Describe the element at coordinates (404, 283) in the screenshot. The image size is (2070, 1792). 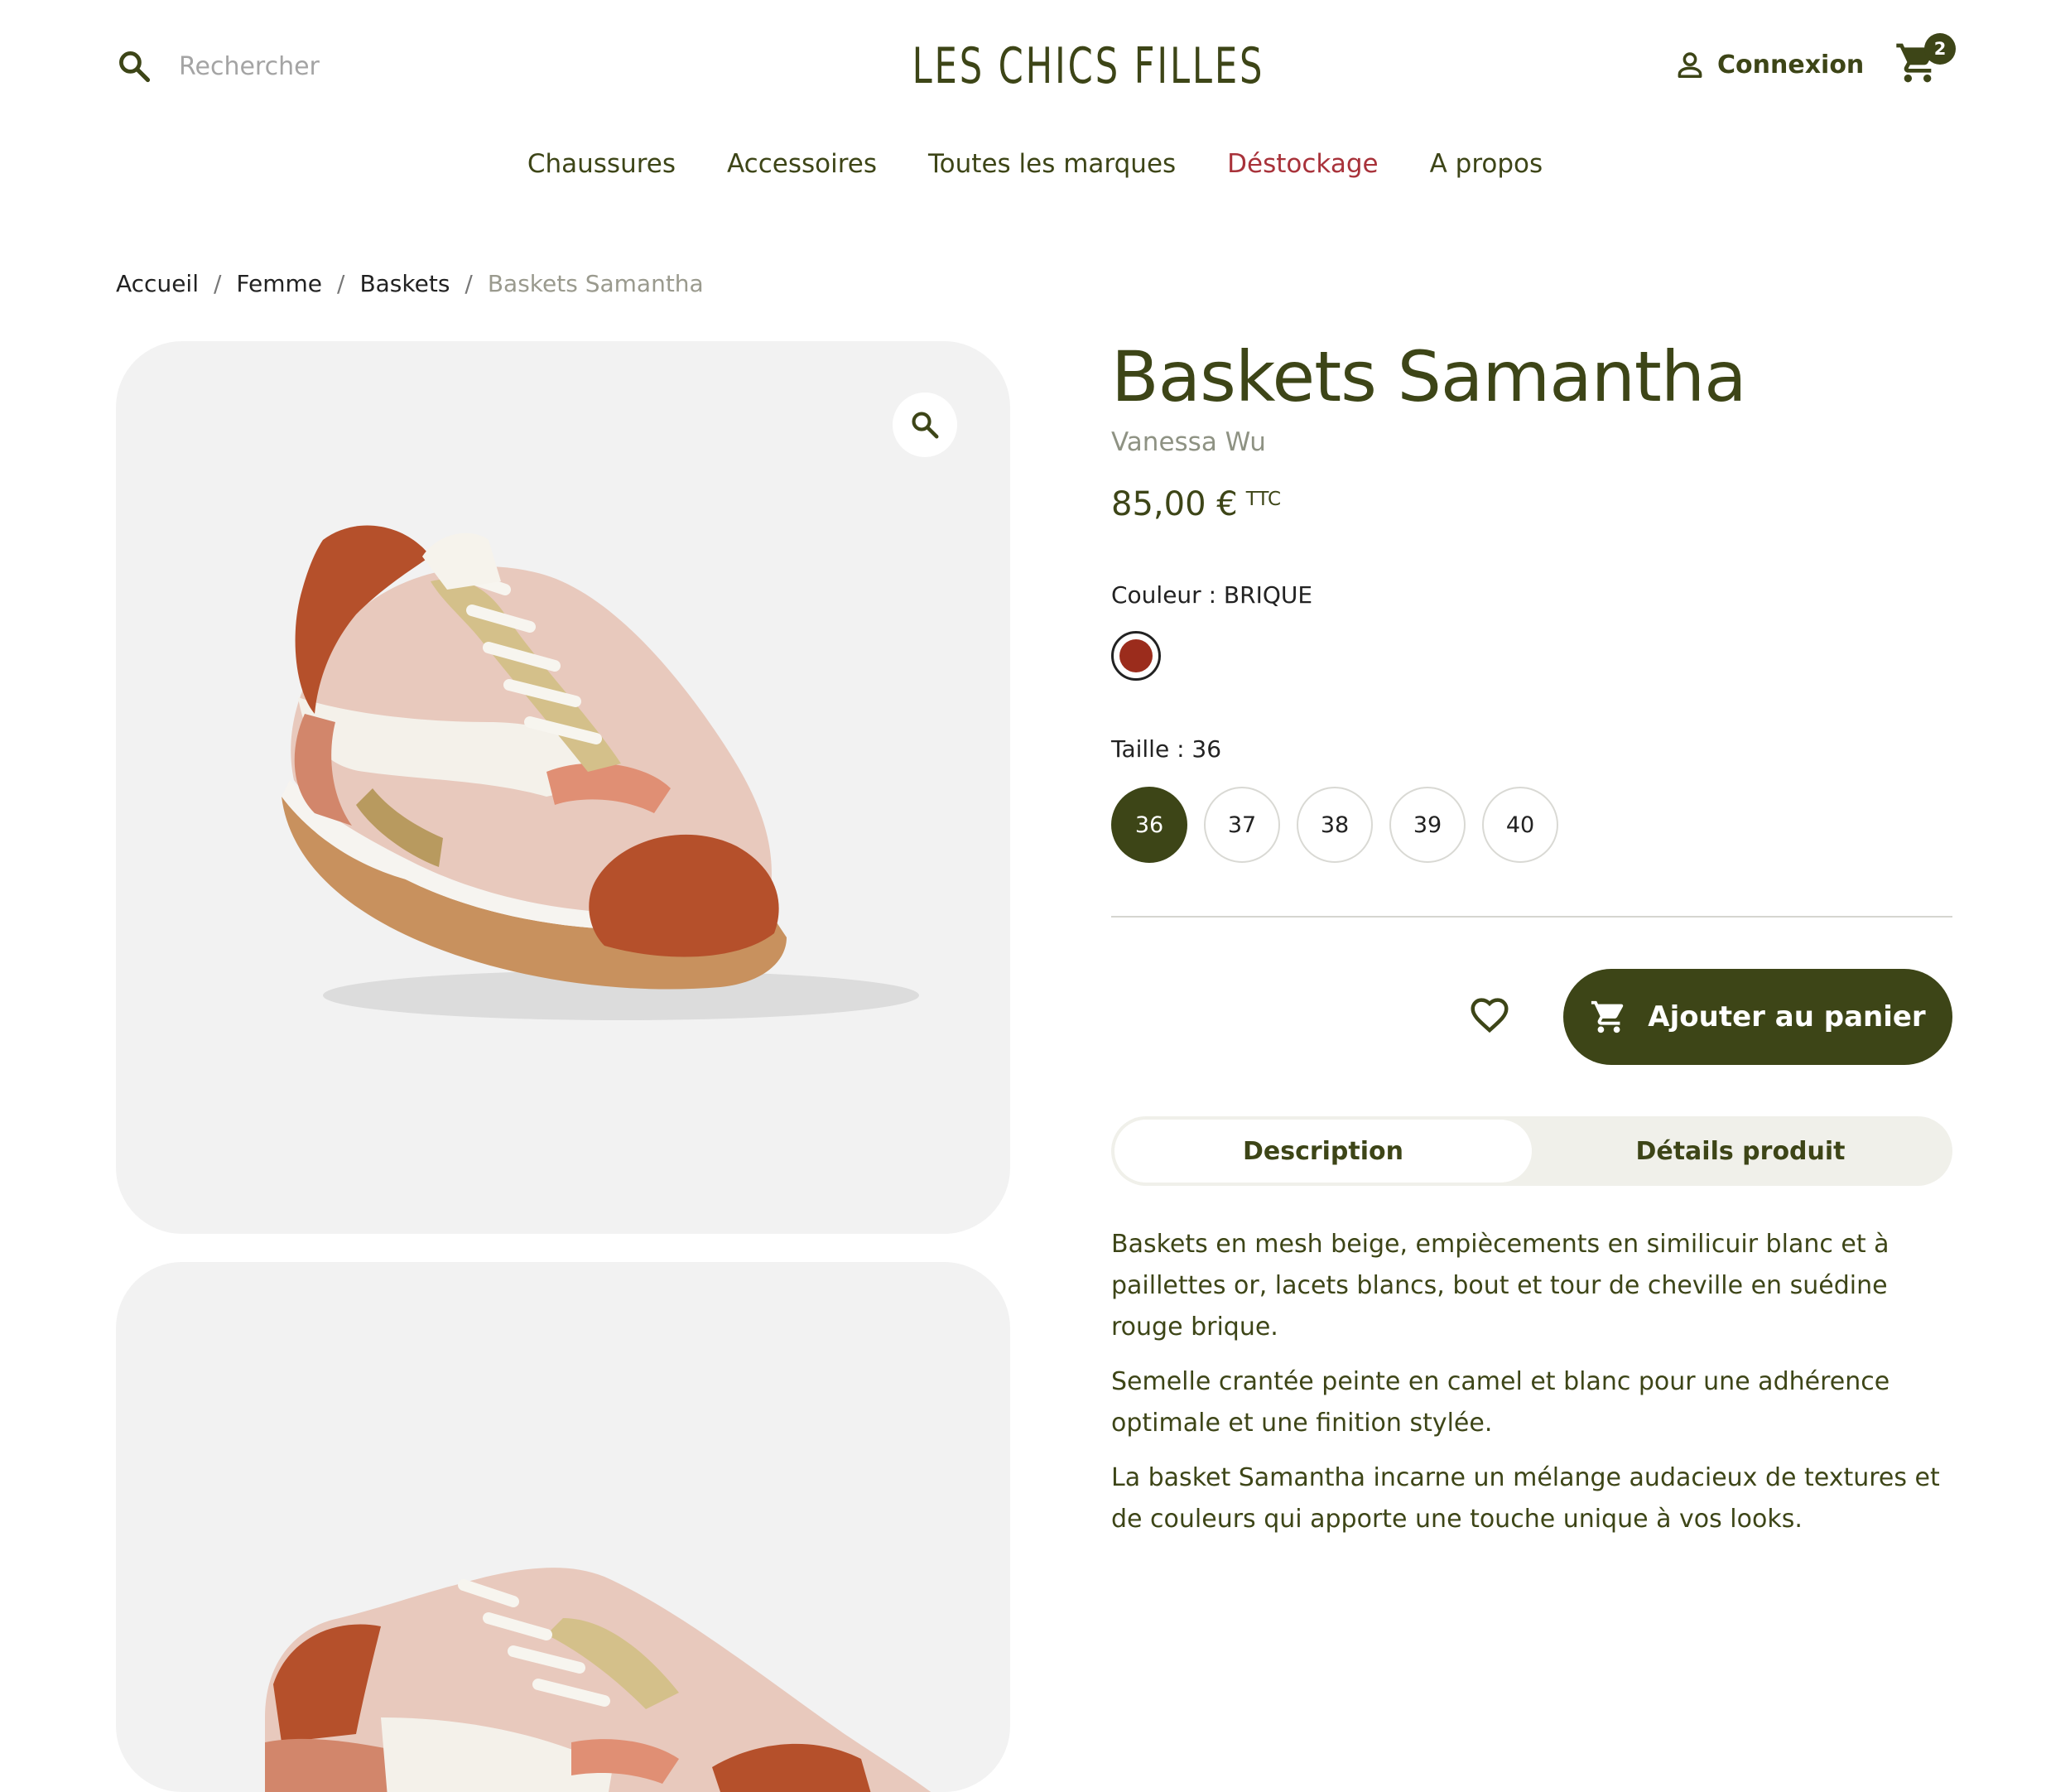
I see `breadcrumb-baskets: Baskets` at that location.